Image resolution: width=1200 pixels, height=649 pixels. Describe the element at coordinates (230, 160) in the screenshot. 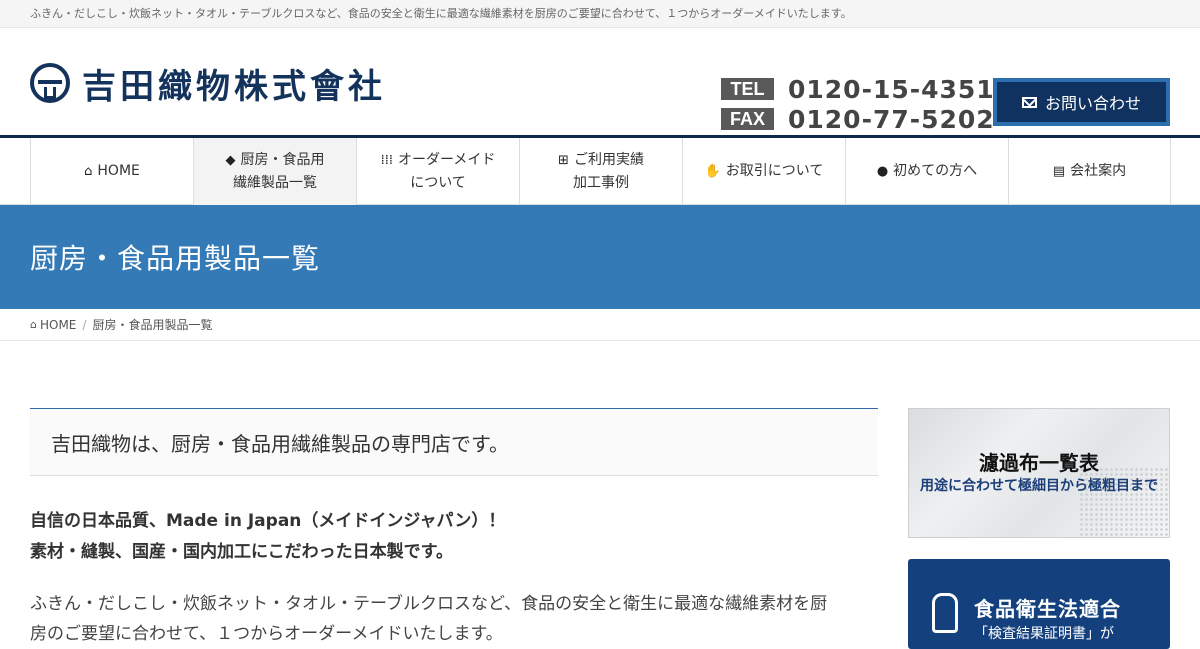

I see `tags-icon: ◆` at that location.